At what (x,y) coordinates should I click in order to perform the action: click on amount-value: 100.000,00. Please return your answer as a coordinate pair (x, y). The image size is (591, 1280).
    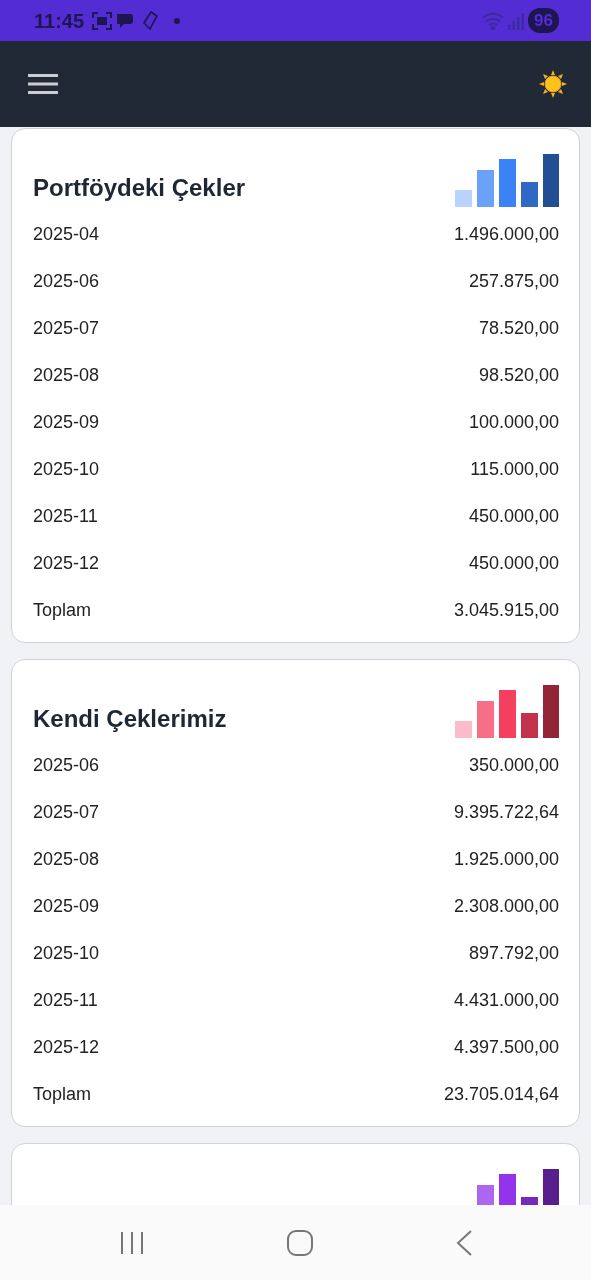
    Looking at the image, I should click on (513, 422).